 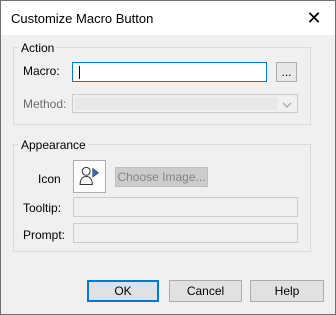 What do you see at coordinates (176, 103) in the screenshot?
I see `method-select-field` at bounding box center [176, 103].